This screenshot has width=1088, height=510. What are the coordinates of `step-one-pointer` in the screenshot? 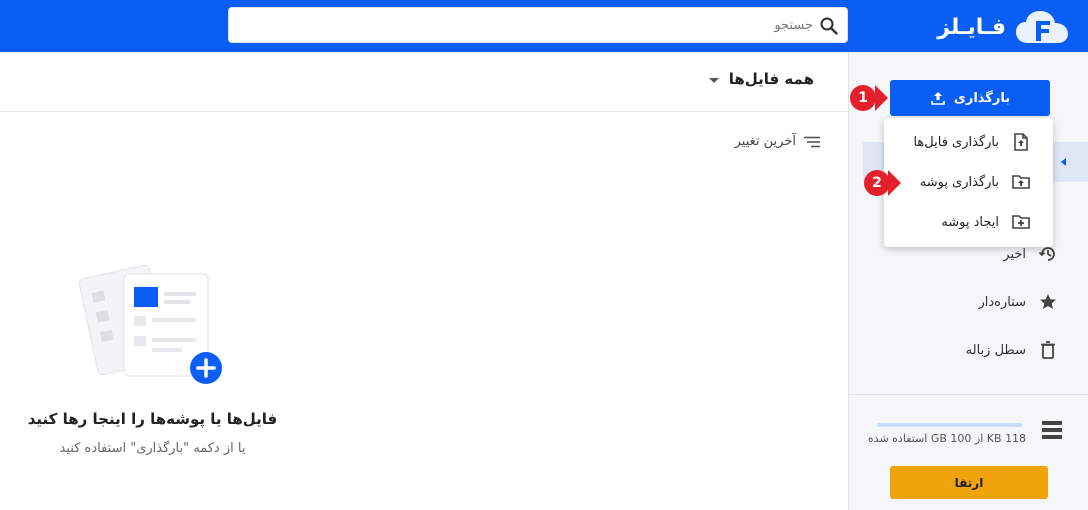 It's located at (881, 98).